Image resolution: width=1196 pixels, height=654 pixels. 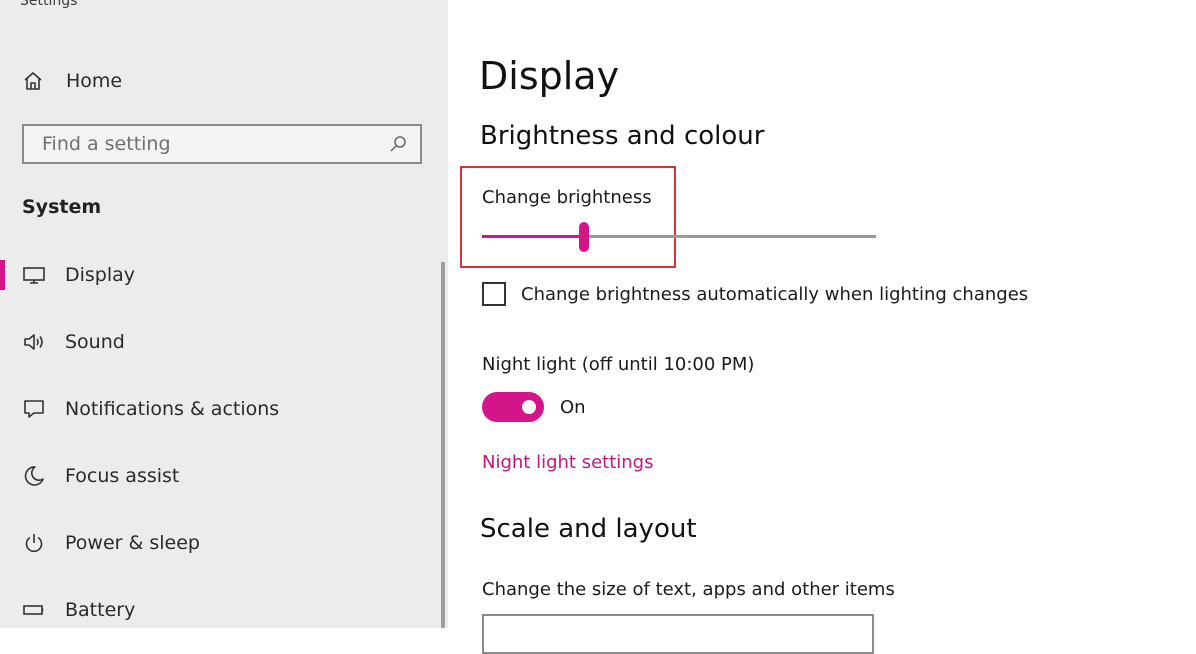 I want to click on notification-icon, so click(x=34, y=409).